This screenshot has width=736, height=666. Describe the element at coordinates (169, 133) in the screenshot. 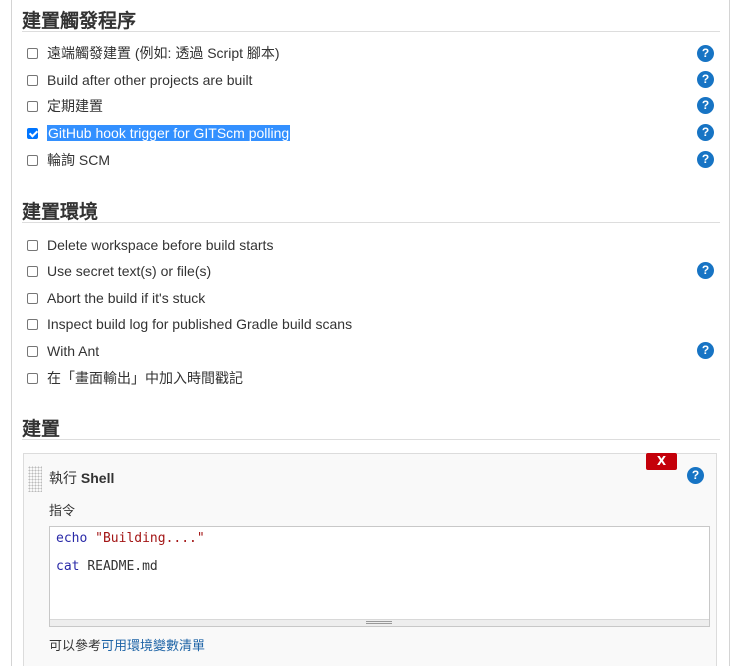

I see `option-label: GitHub hook trigger for GITScm polling` at that location.